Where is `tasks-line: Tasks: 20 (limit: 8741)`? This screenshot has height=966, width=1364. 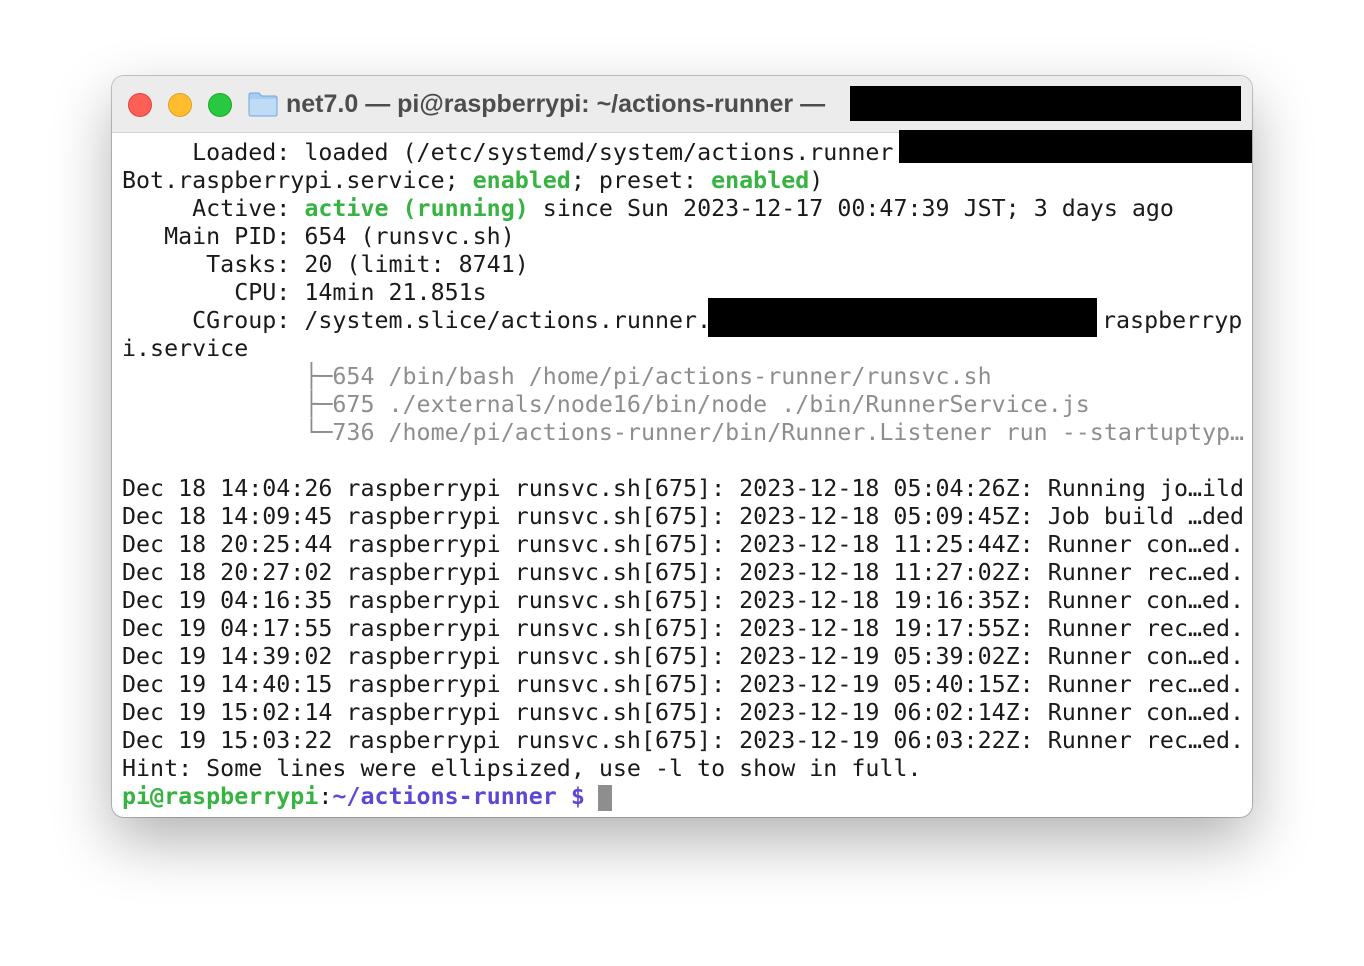
tasks-line: Tasks: 20 (limit: 8741) is located at coordinates (325, 264).